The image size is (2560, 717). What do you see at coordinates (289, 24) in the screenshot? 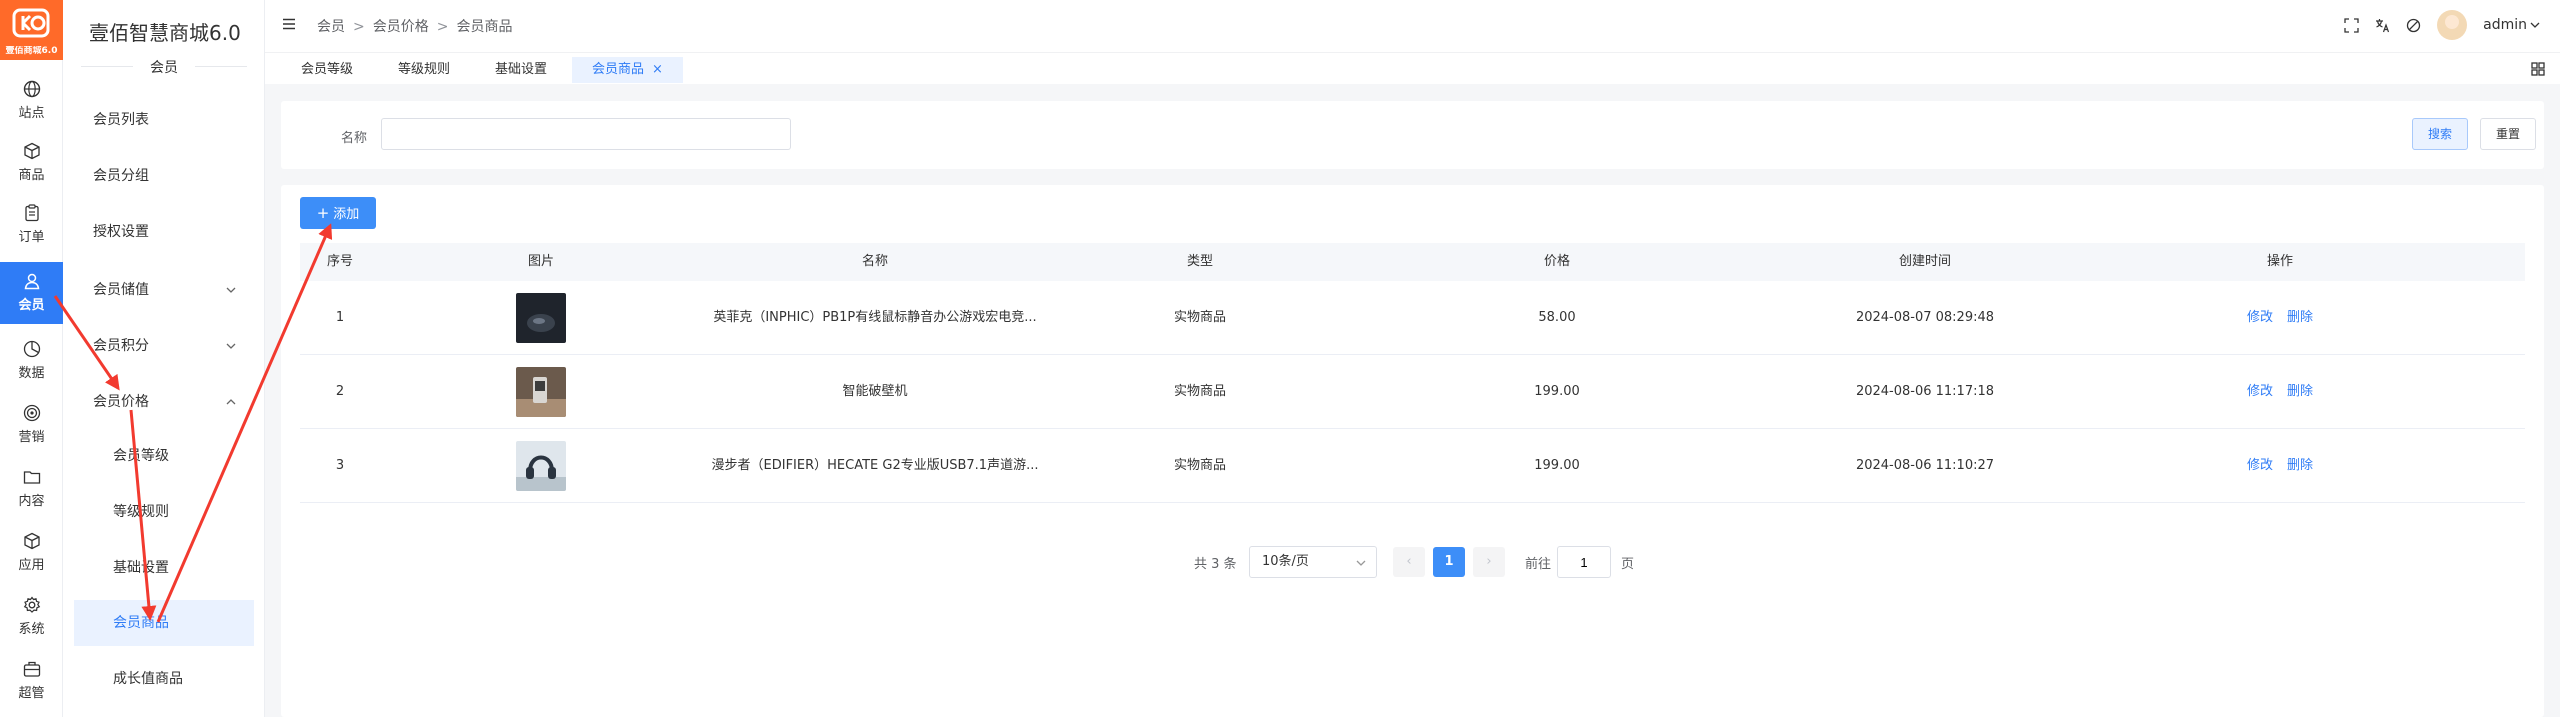
I see `menu-toggle-icon` at bounding box center [289, 24].